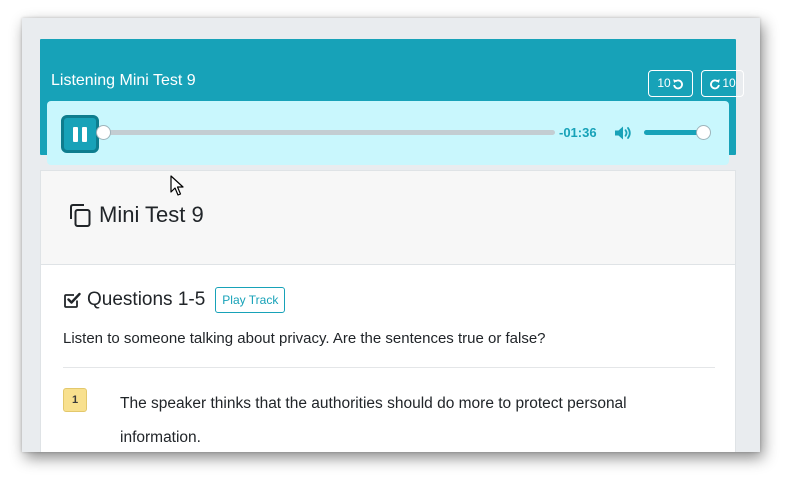  I want to click on player-controls: -01:36, so click(388, 133).